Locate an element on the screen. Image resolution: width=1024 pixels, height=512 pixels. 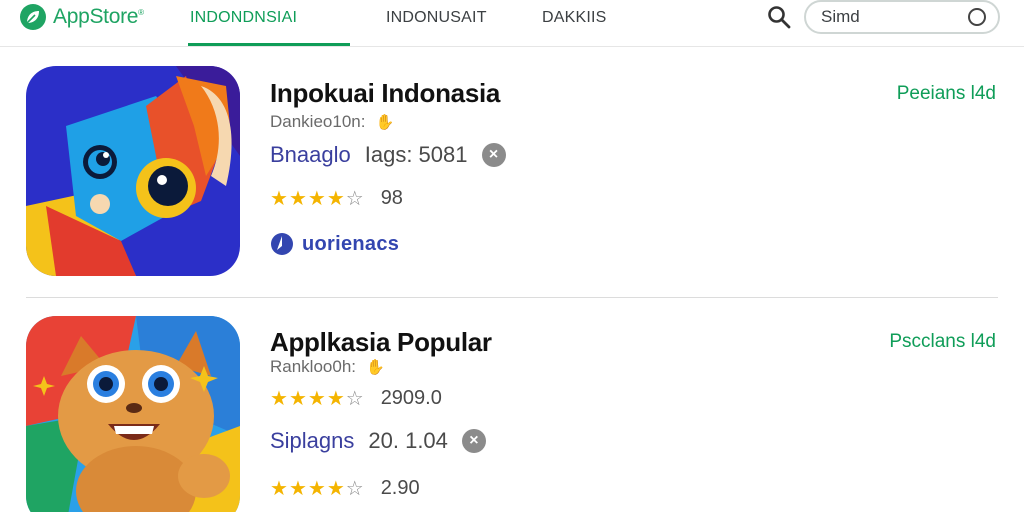
brand-text: uorienacs is located at coordinates (351, 243).